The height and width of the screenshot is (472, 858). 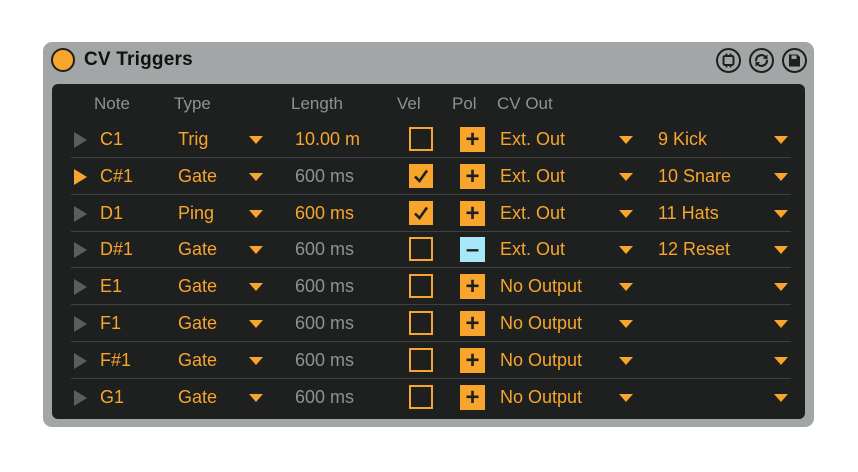 What do you see at coordinates (694, 249) in the screenshot?
I see `output-channel-value: 12 Reset` at bounding box center [694, 249].